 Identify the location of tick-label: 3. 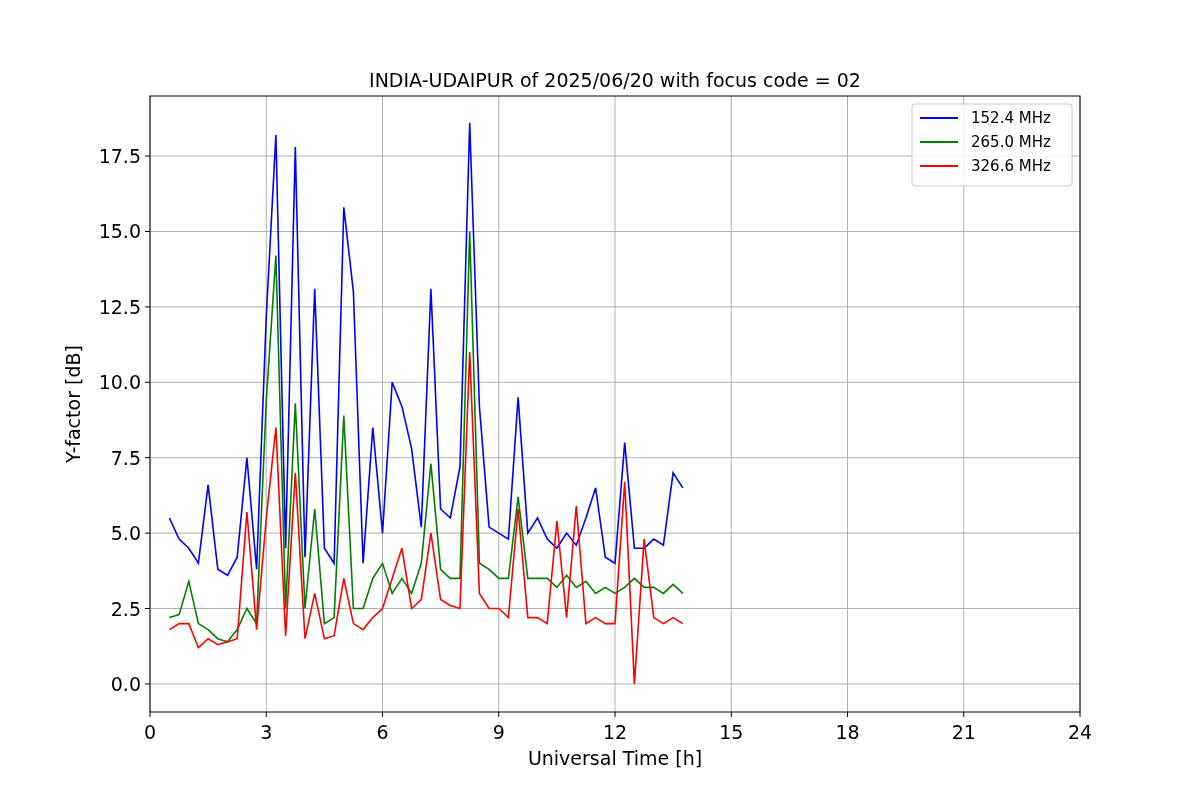
(266, 732).